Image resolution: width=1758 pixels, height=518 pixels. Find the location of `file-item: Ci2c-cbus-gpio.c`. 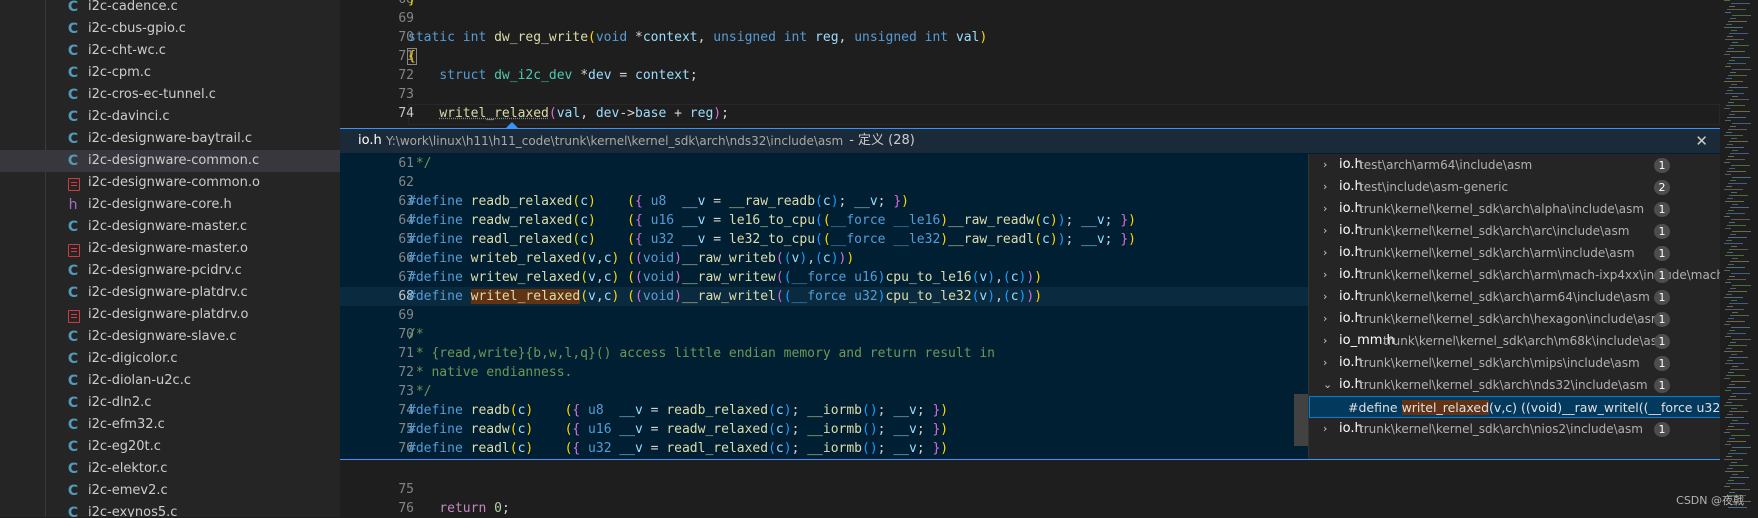

file-item: Ci2c-cbus-gpio.c is located at coordinates (170, 29).